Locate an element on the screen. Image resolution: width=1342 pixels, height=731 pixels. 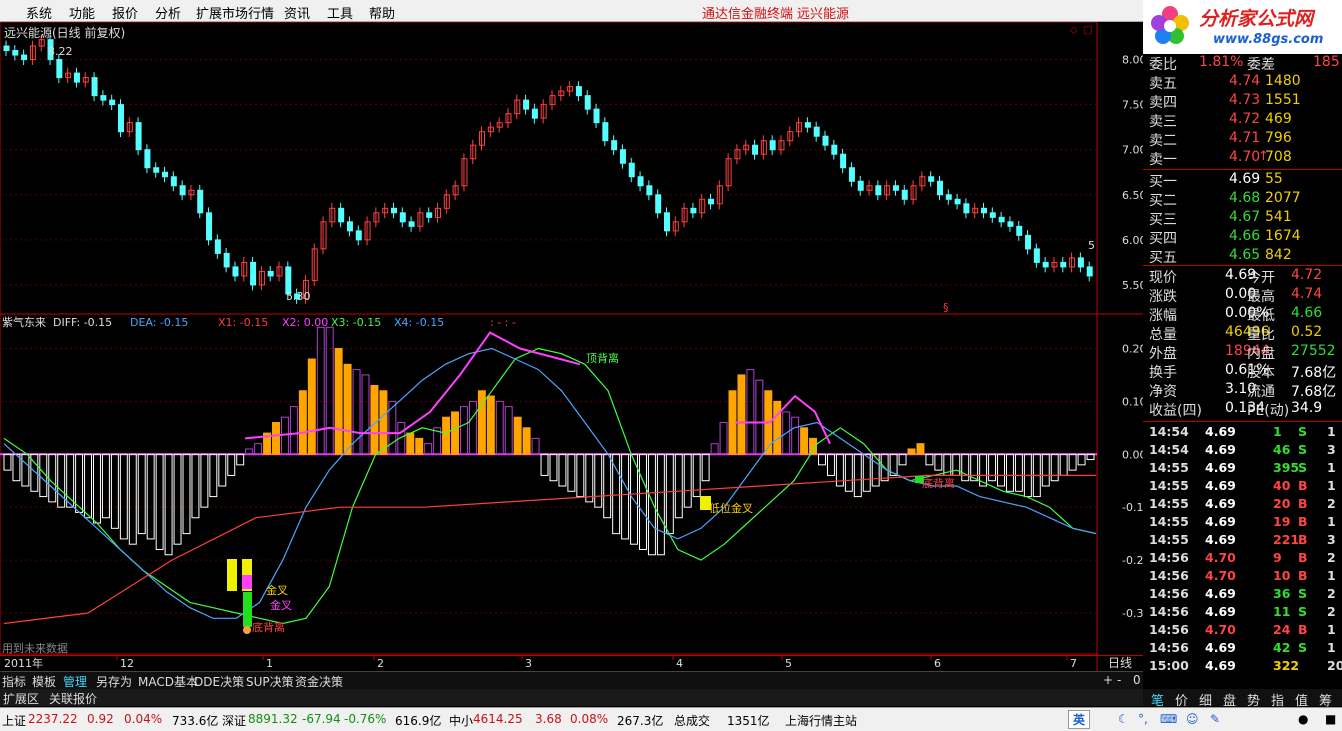
server-name: 上海行情主站 is located at coordinates (821, 720).